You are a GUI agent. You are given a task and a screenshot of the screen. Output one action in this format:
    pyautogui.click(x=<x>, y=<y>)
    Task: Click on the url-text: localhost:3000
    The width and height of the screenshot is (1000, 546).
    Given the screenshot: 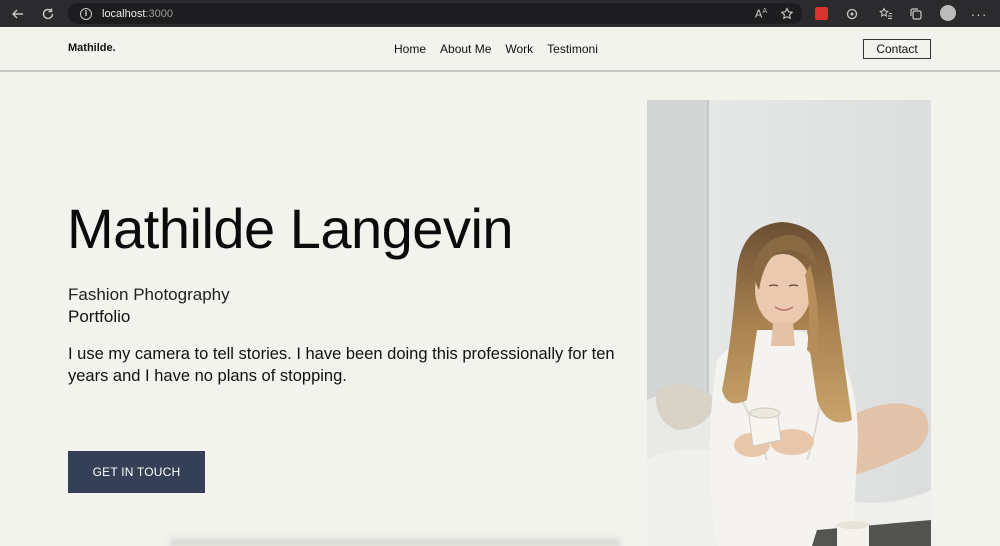 What is the action you would take?
    pyautogui.click(x=137, y=13)
    